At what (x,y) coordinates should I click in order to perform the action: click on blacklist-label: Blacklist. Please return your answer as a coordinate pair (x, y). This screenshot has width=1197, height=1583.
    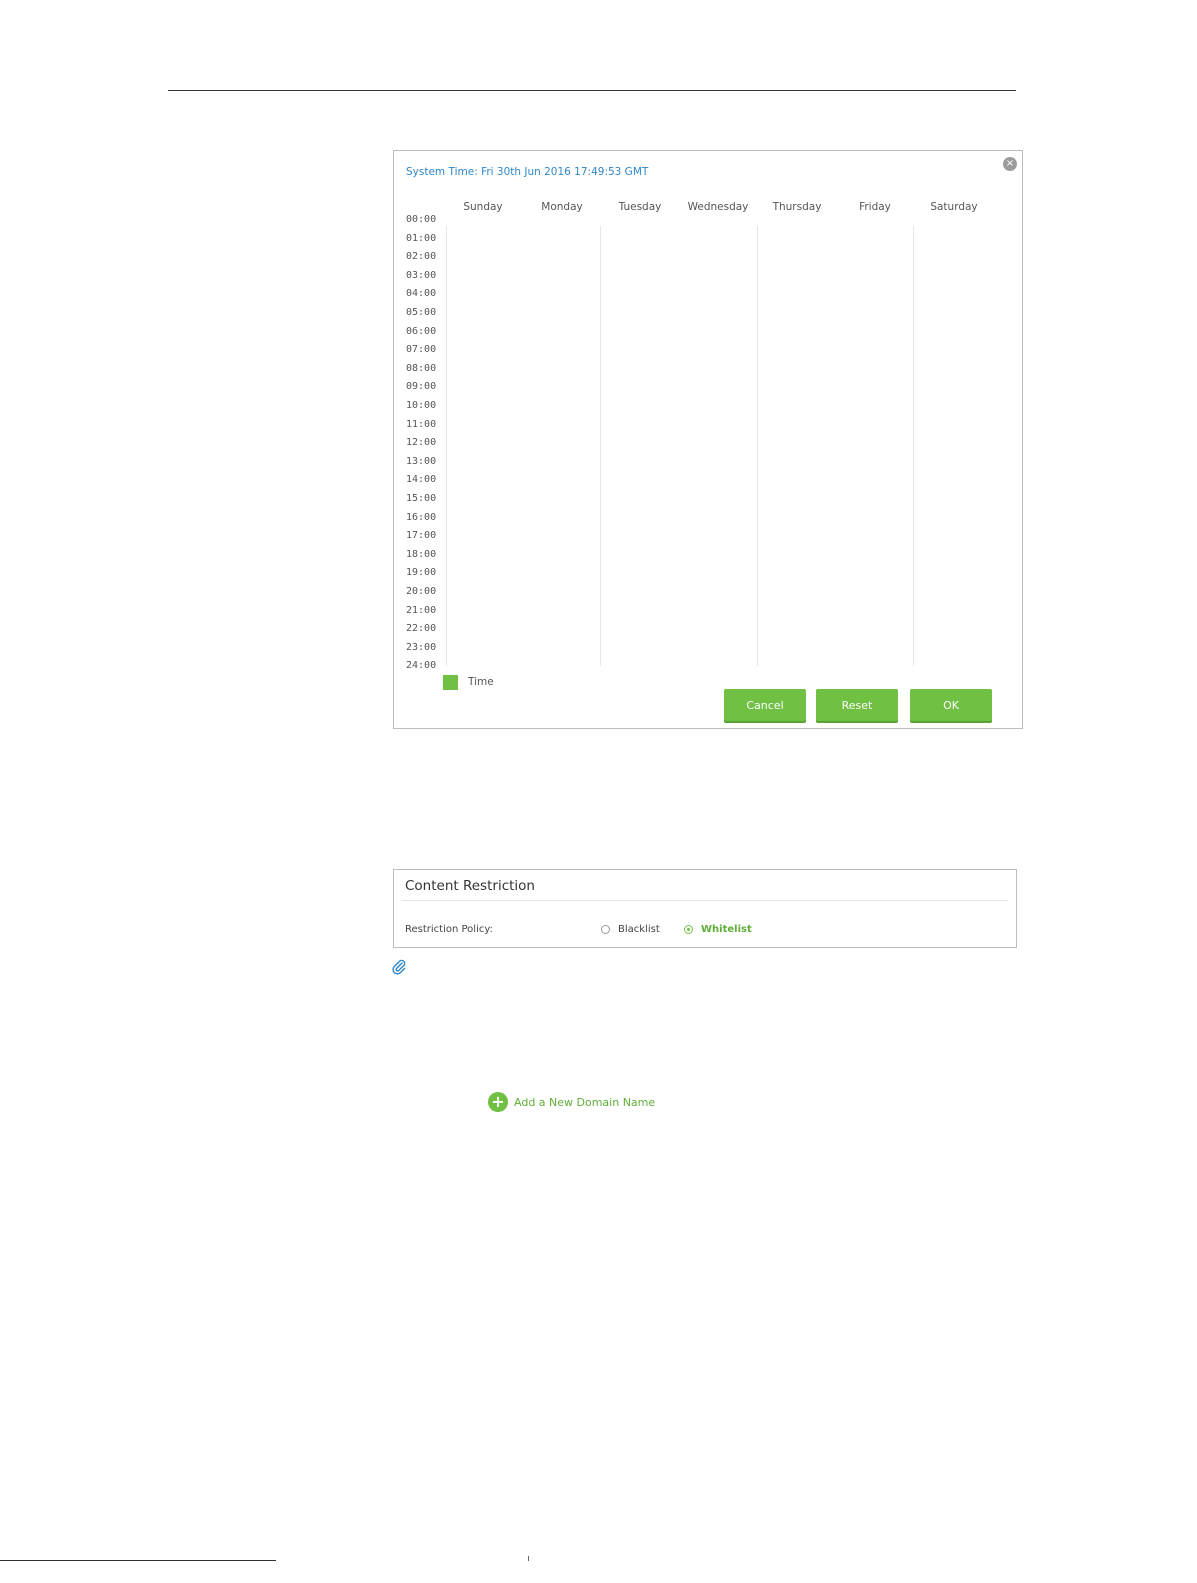
    Looking at the image, I should click on (639, 929).